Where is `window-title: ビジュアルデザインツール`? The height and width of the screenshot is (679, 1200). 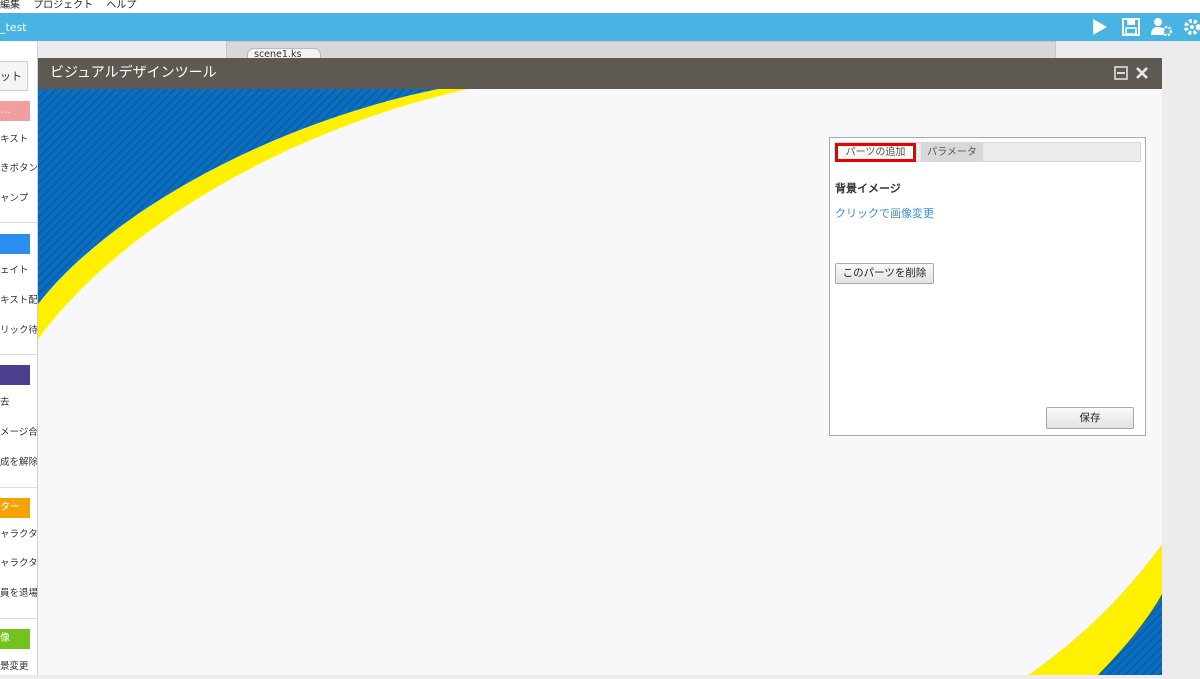
window-title: ビジュアルデザインツール is located at coordinates (600, 73).